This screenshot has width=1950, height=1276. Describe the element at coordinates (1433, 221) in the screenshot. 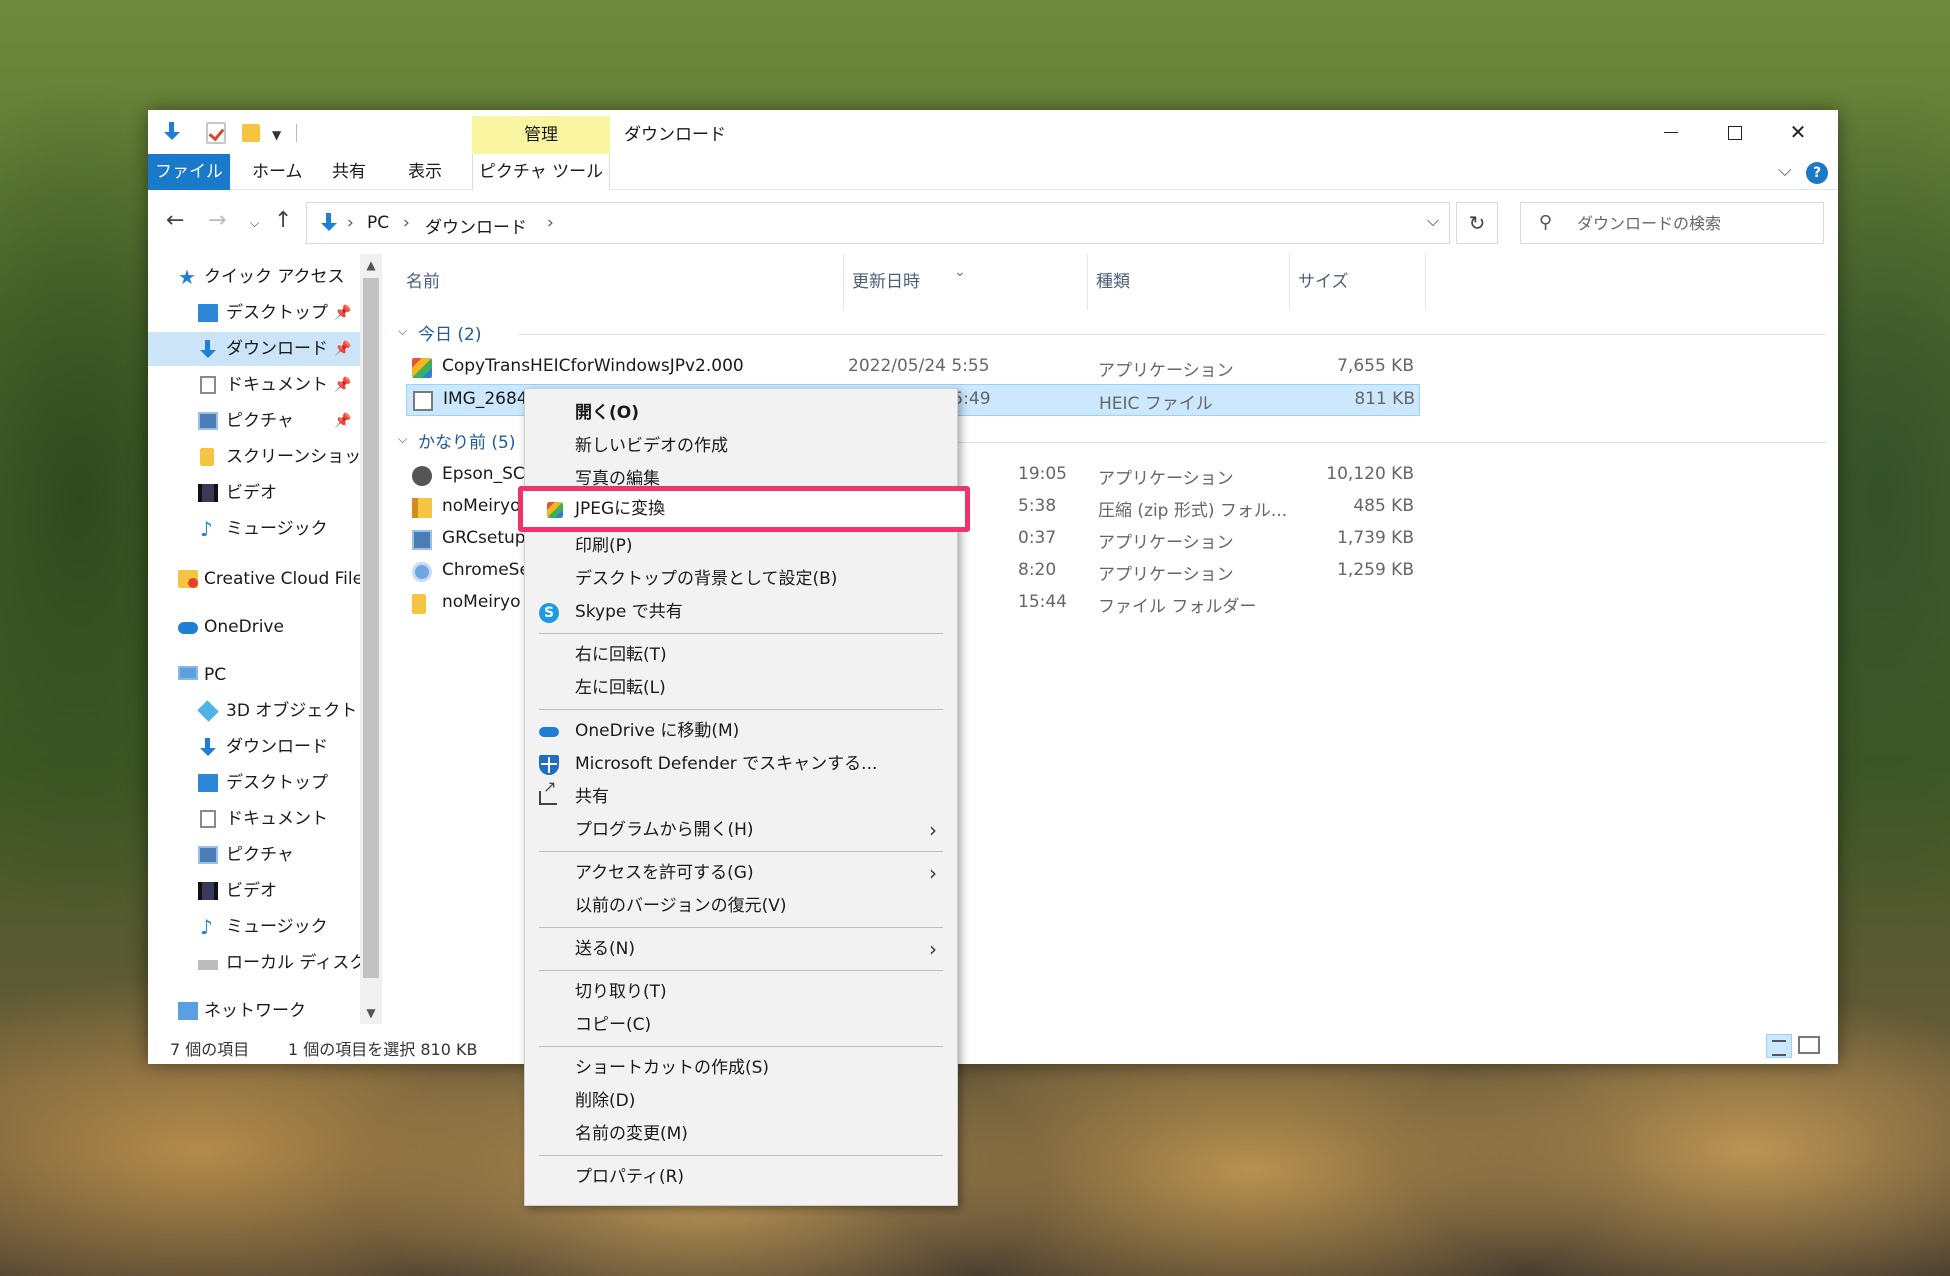

I see `address-dropdown-icon: ⌵` at that location.